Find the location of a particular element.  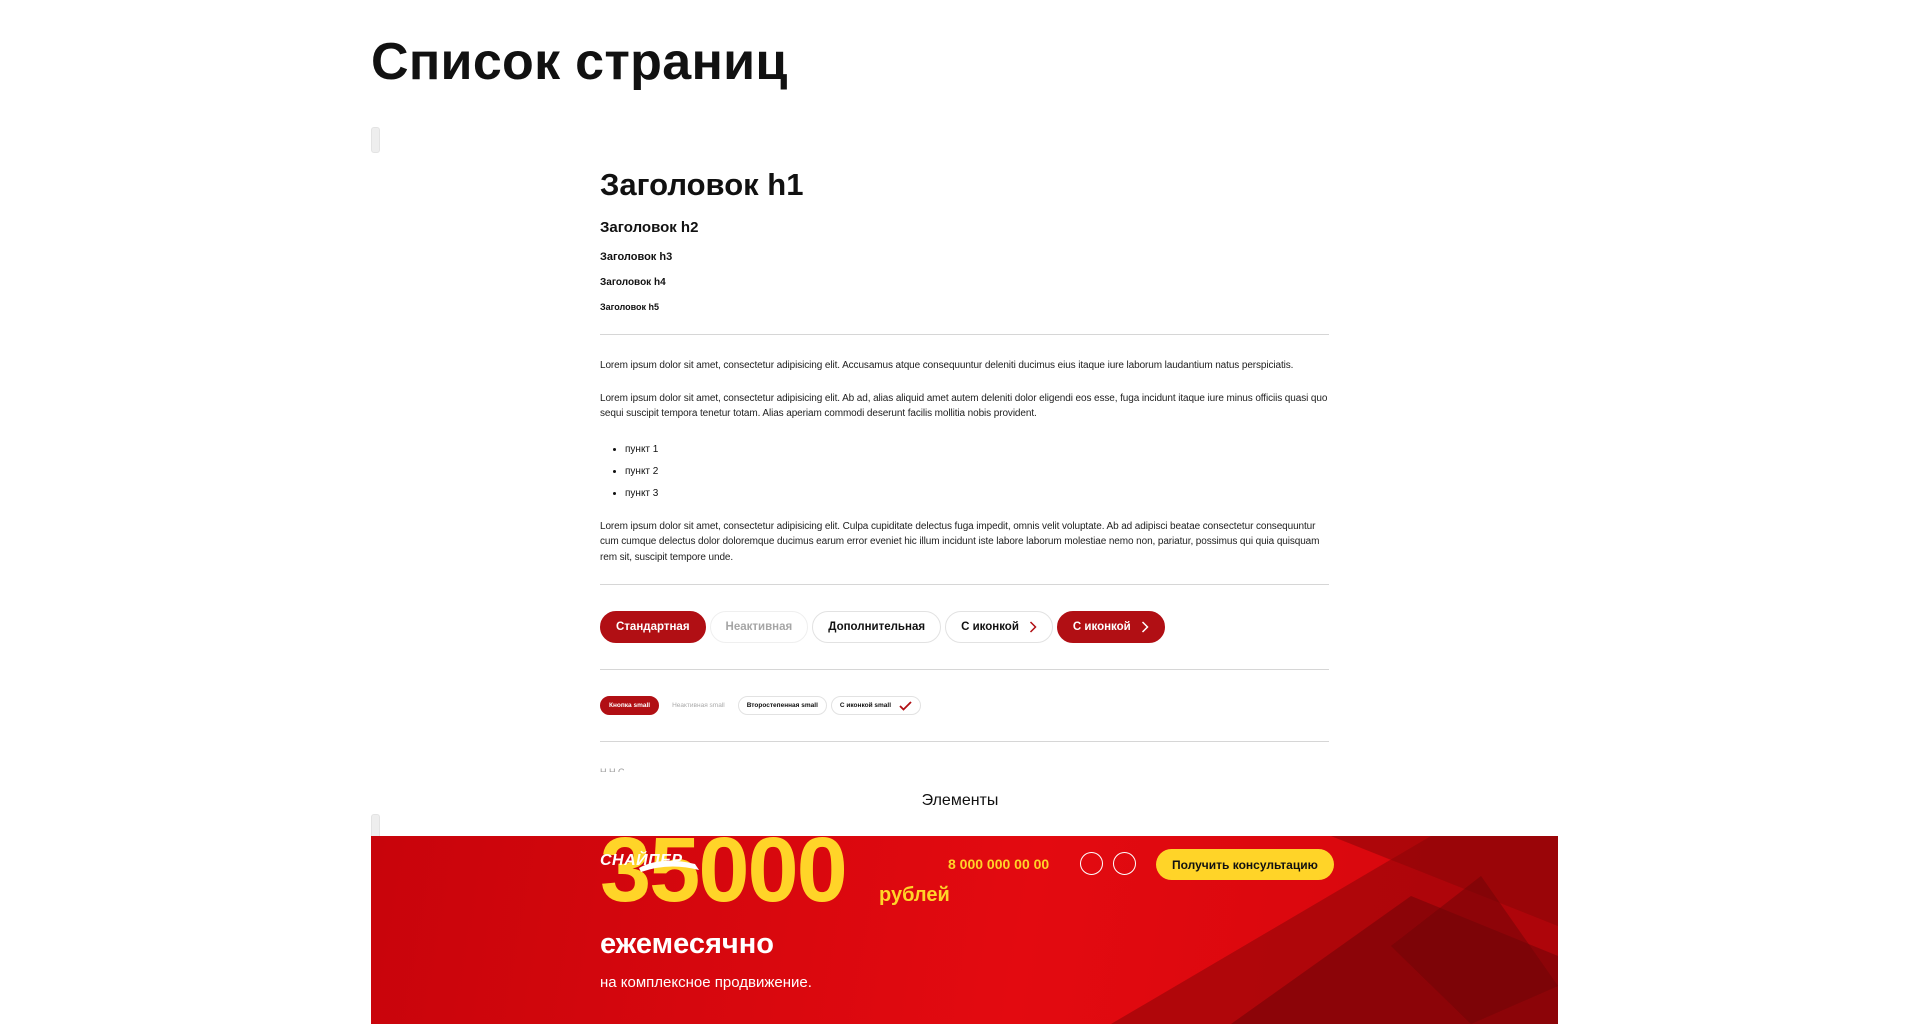

price-currency: рублей is located at coordinates (914, 895).